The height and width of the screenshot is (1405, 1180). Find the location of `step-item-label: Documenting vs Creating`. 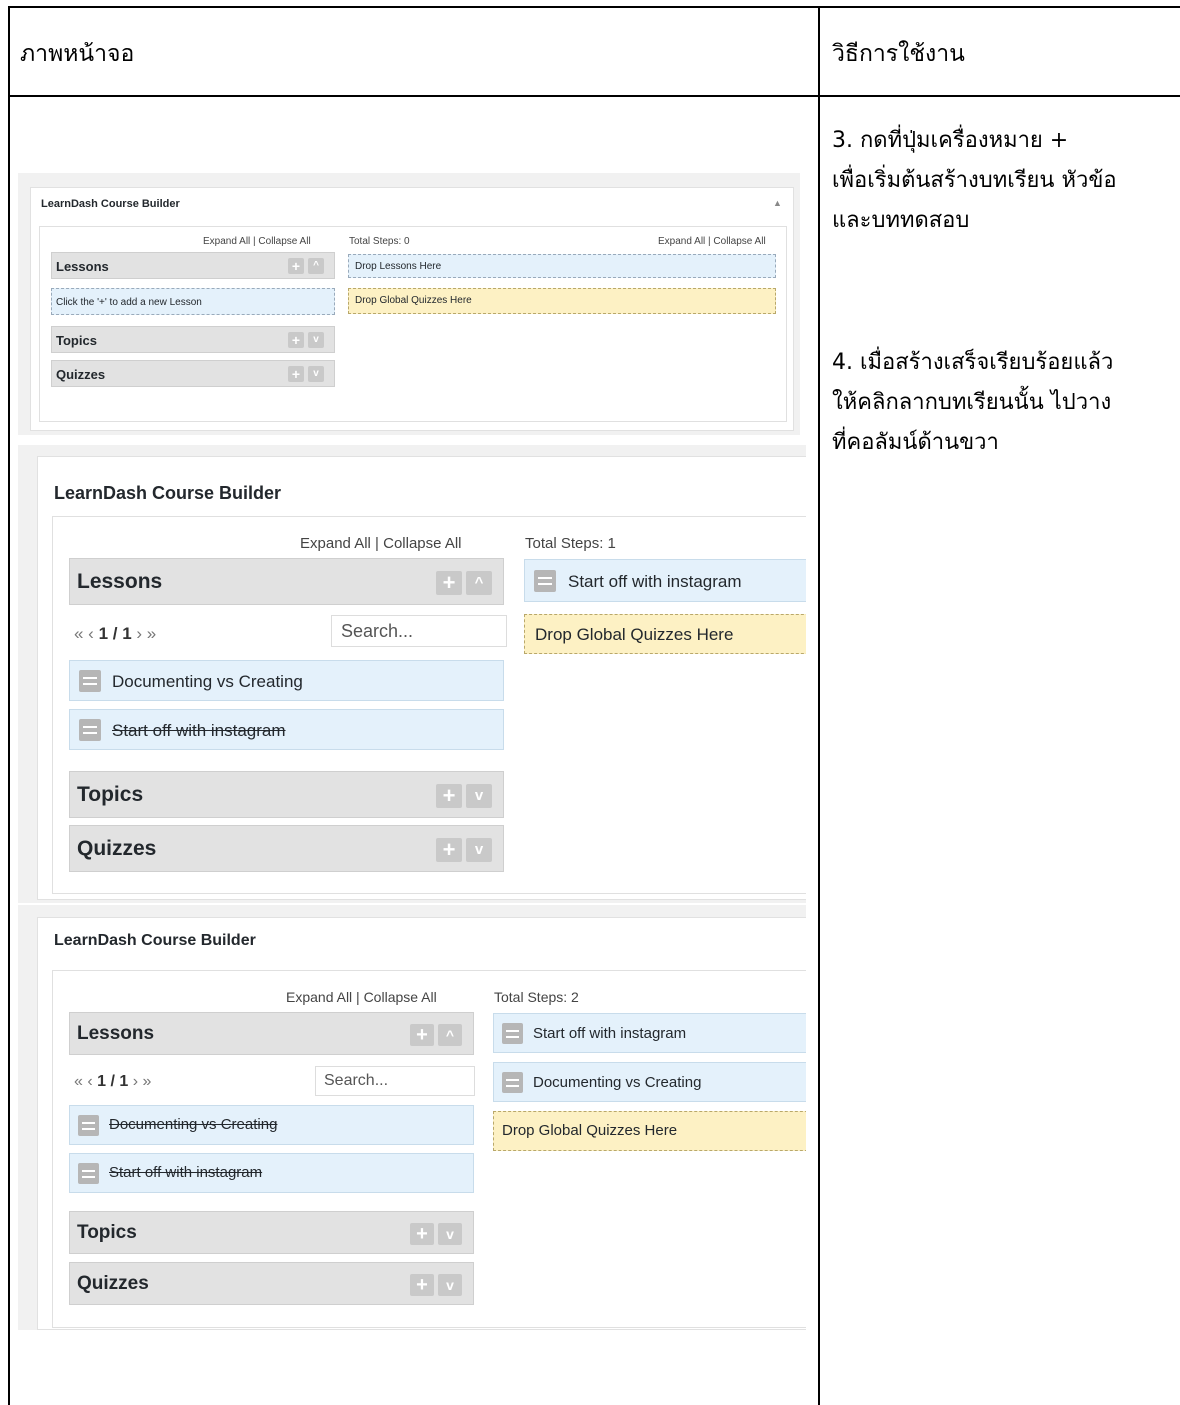

step-item-label: Documenting vs Creating is located at coordinates (617, 1082).